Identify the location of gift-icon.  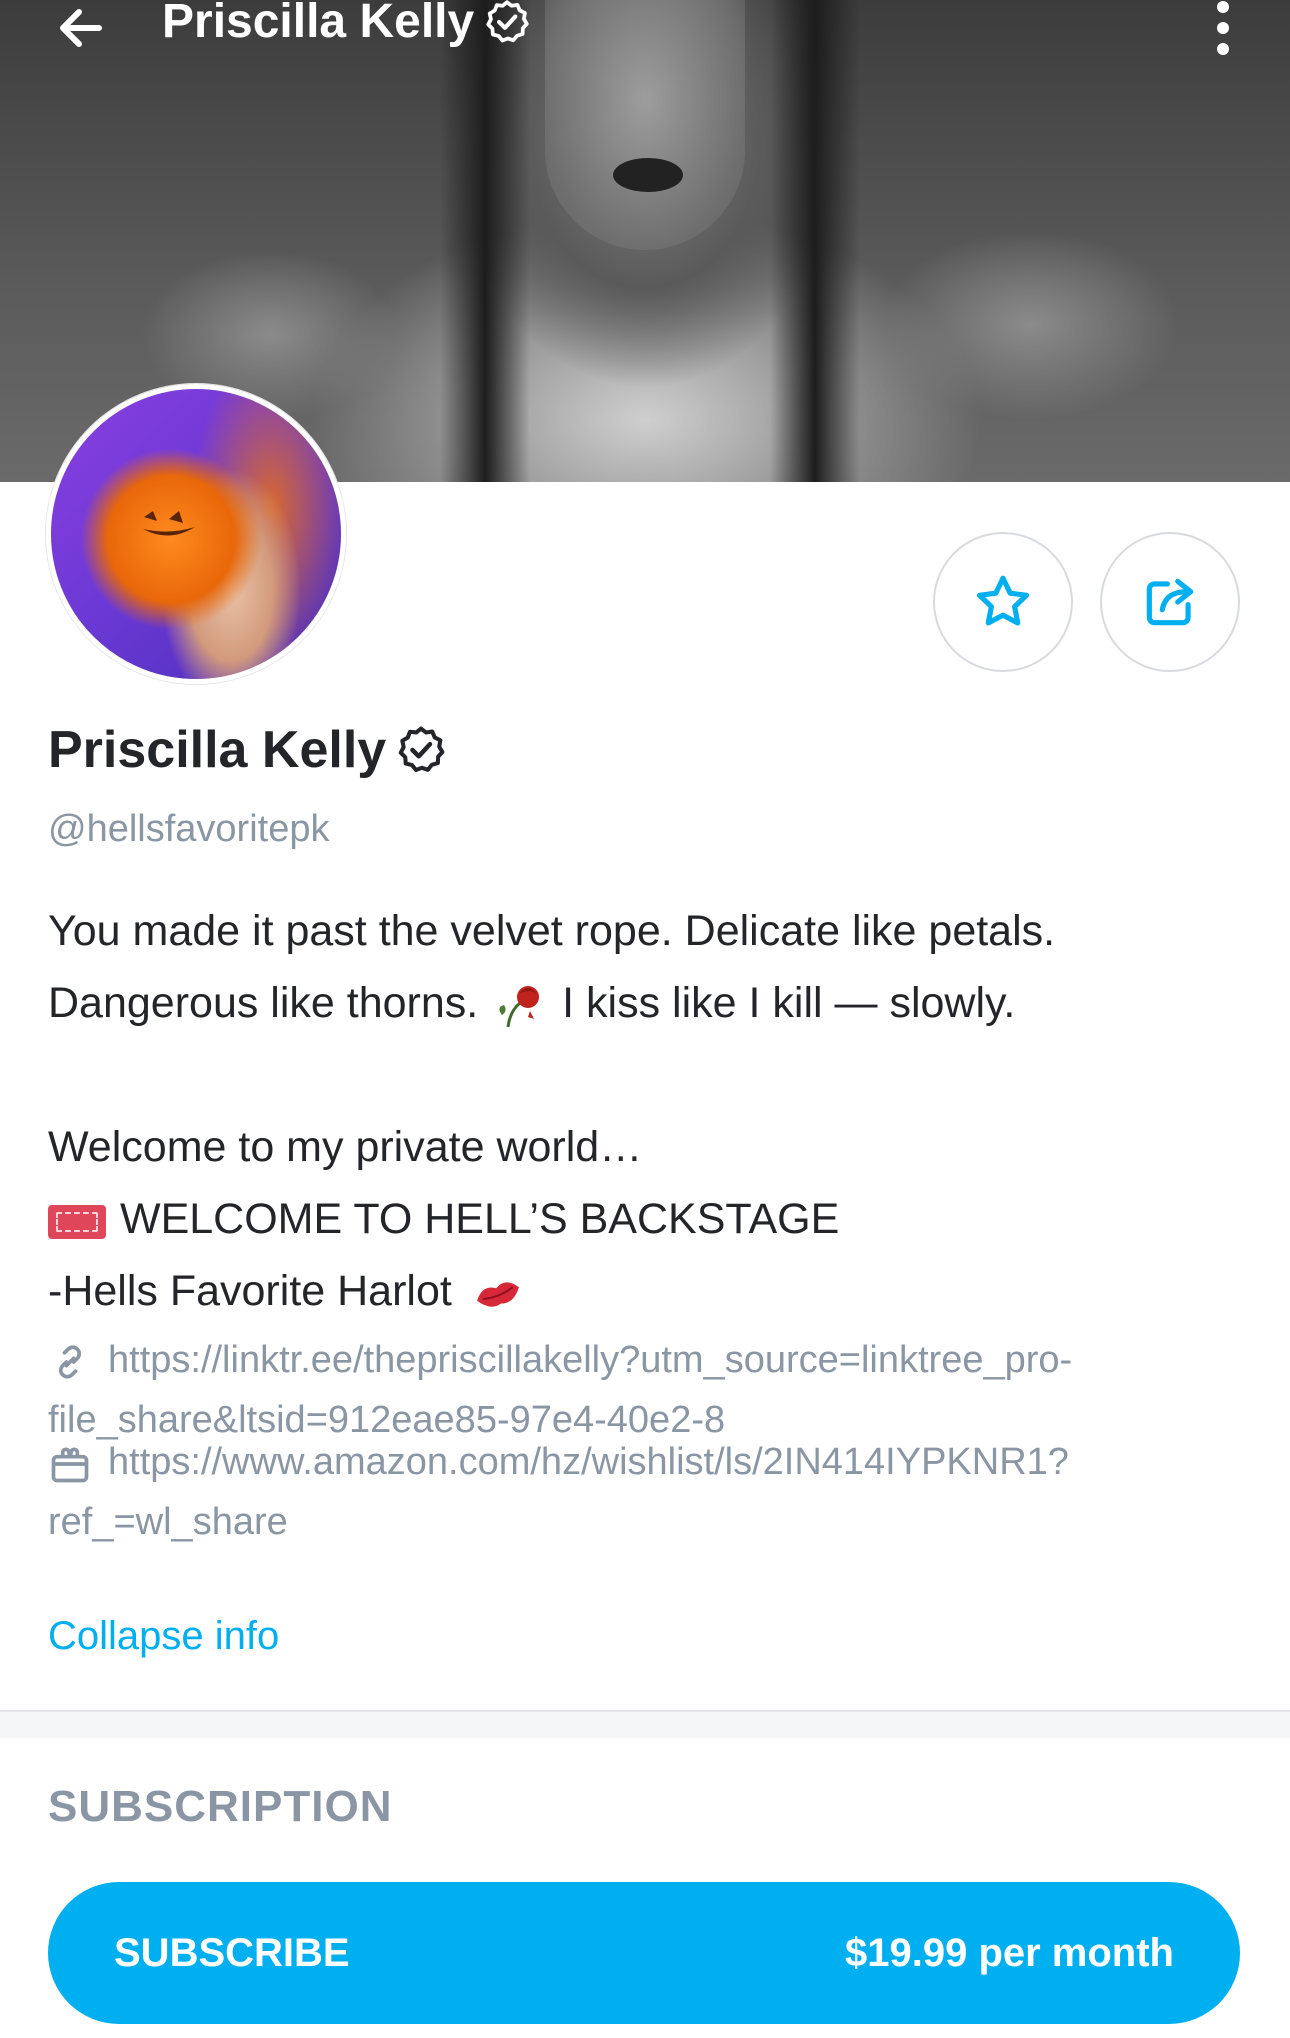
(70, 1465).